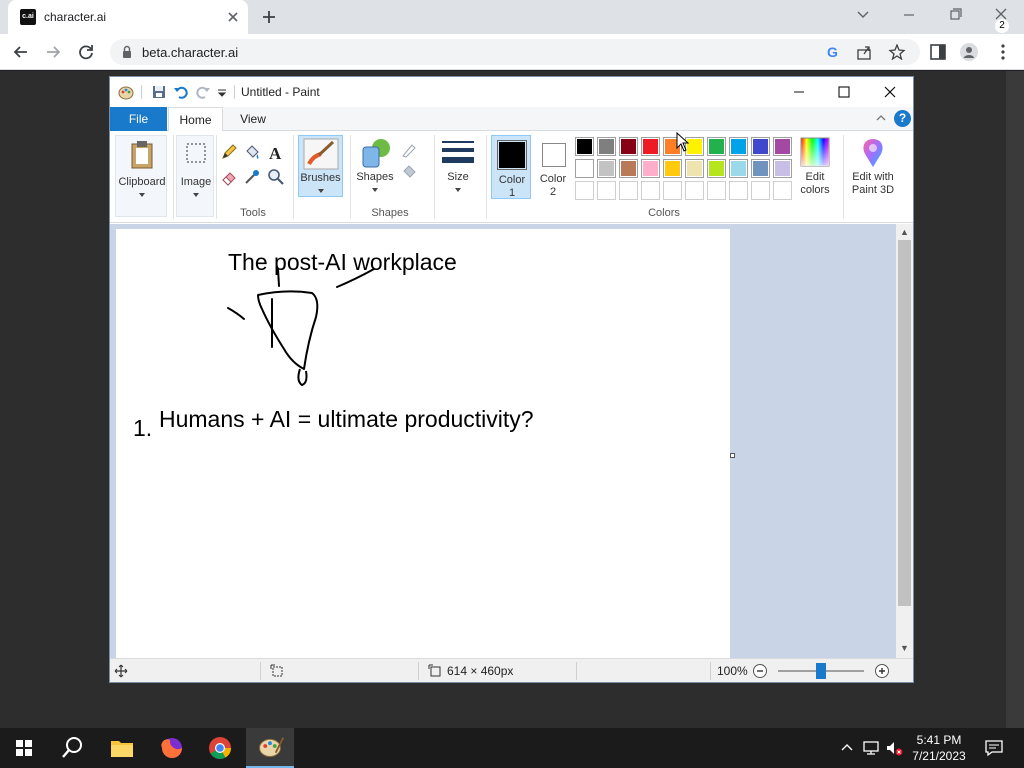  Describe the element at coordinates (732, 455) in the screenshot. I see `canvas-resize-handle` at that location.